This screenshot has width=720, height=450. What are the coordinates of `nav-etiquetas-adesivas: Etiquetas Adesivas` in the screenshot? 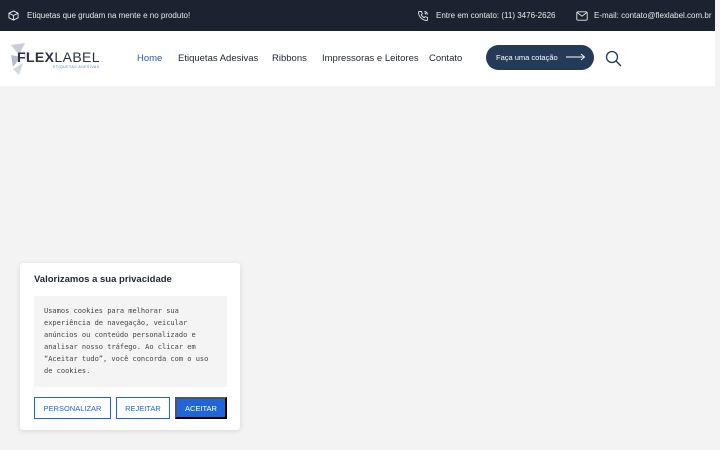 It's located at (218, 58).